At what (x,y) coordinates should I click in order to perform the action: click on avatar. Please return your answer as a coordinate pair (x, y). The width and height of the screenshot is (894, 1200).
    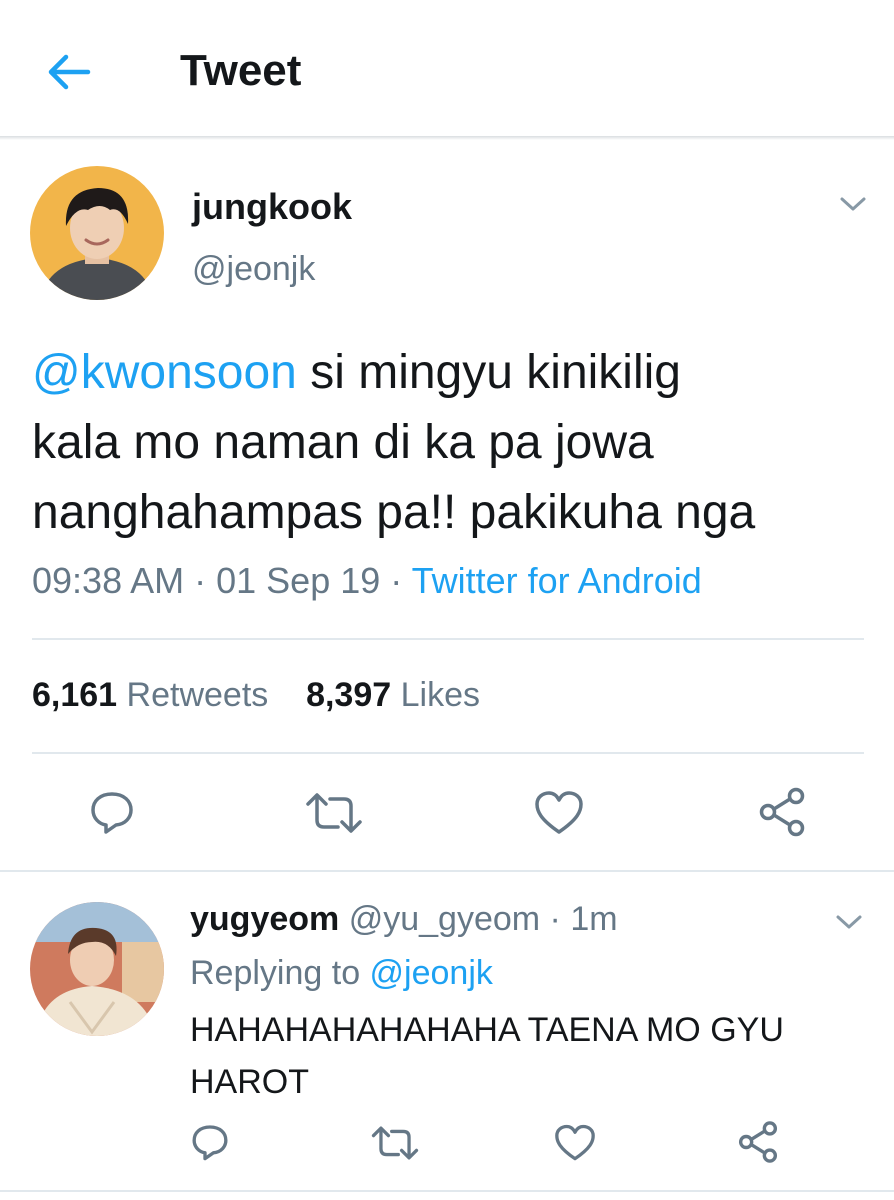
    Looking at the image, I should click on (97, 233).